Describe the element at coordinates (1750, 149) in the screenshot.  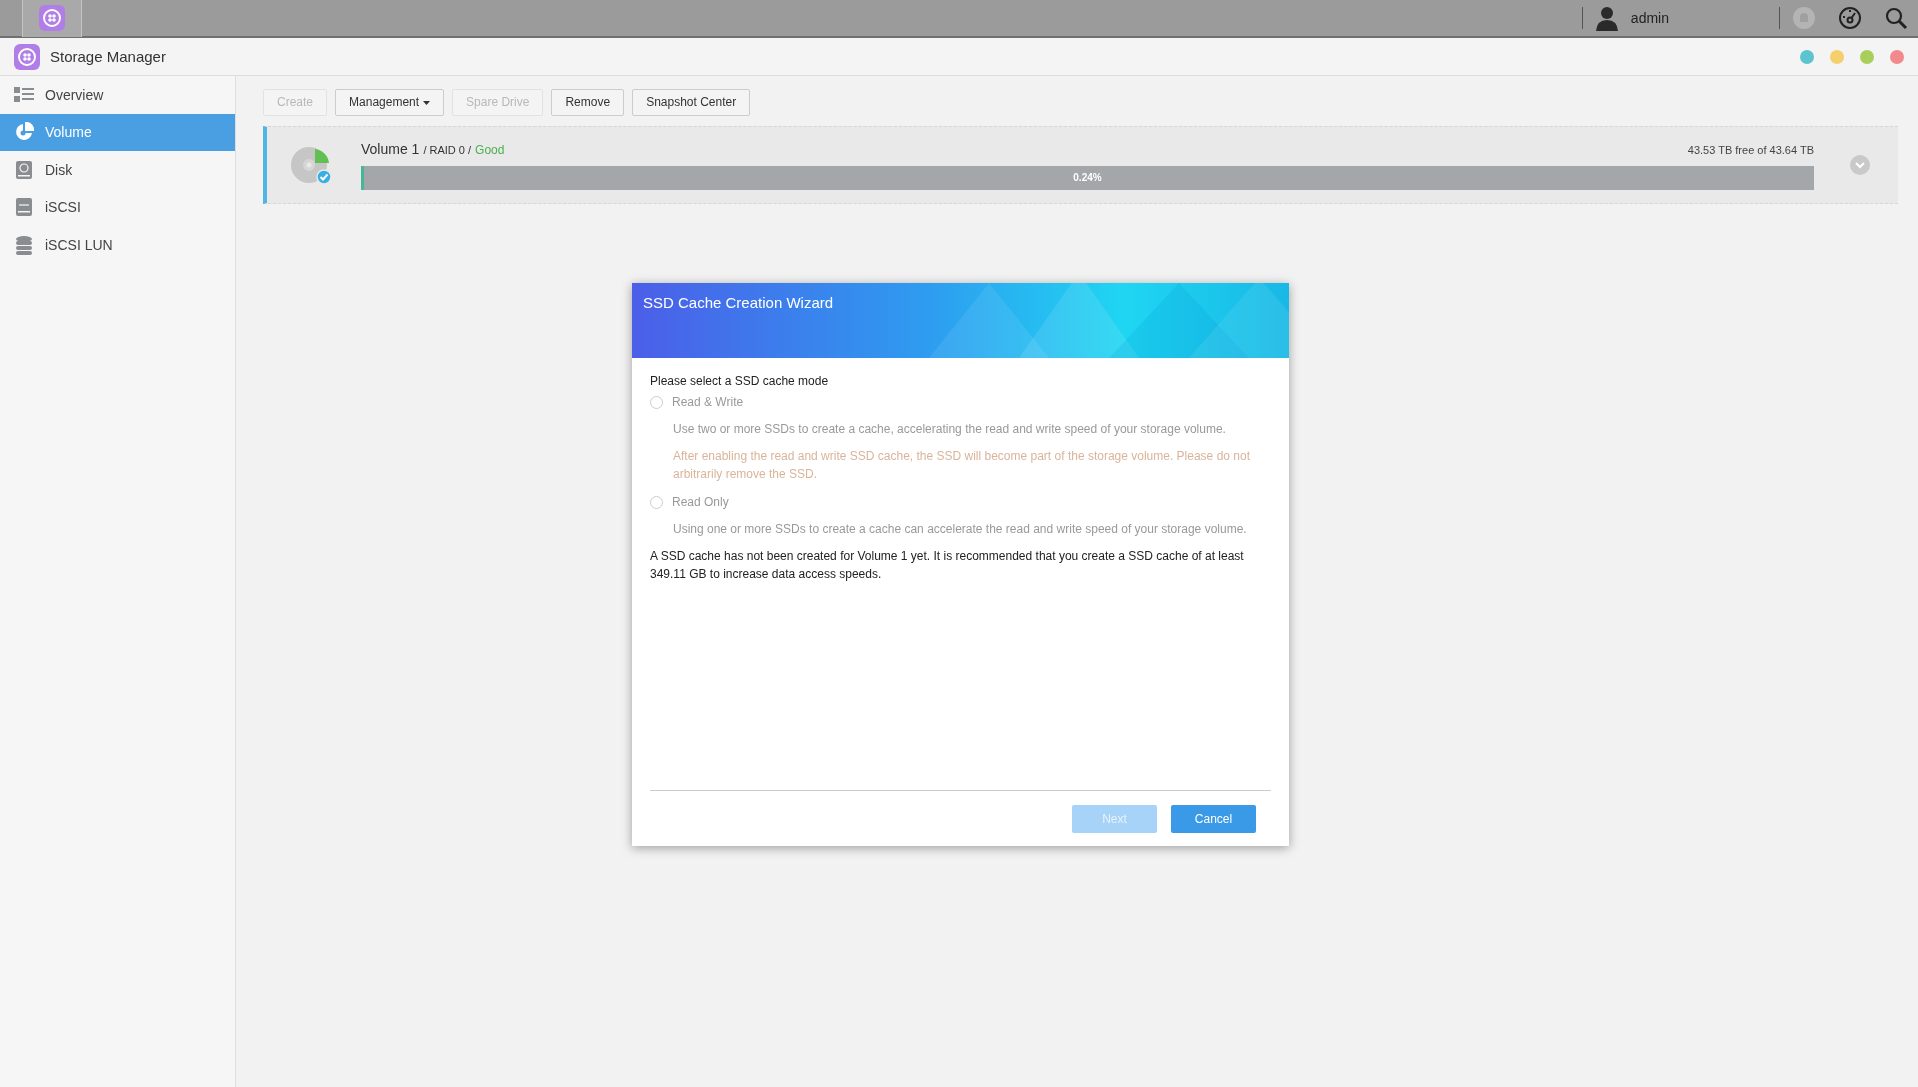
I see `capacity-text: 43.53 TB free of 43.64 TB` at that location.